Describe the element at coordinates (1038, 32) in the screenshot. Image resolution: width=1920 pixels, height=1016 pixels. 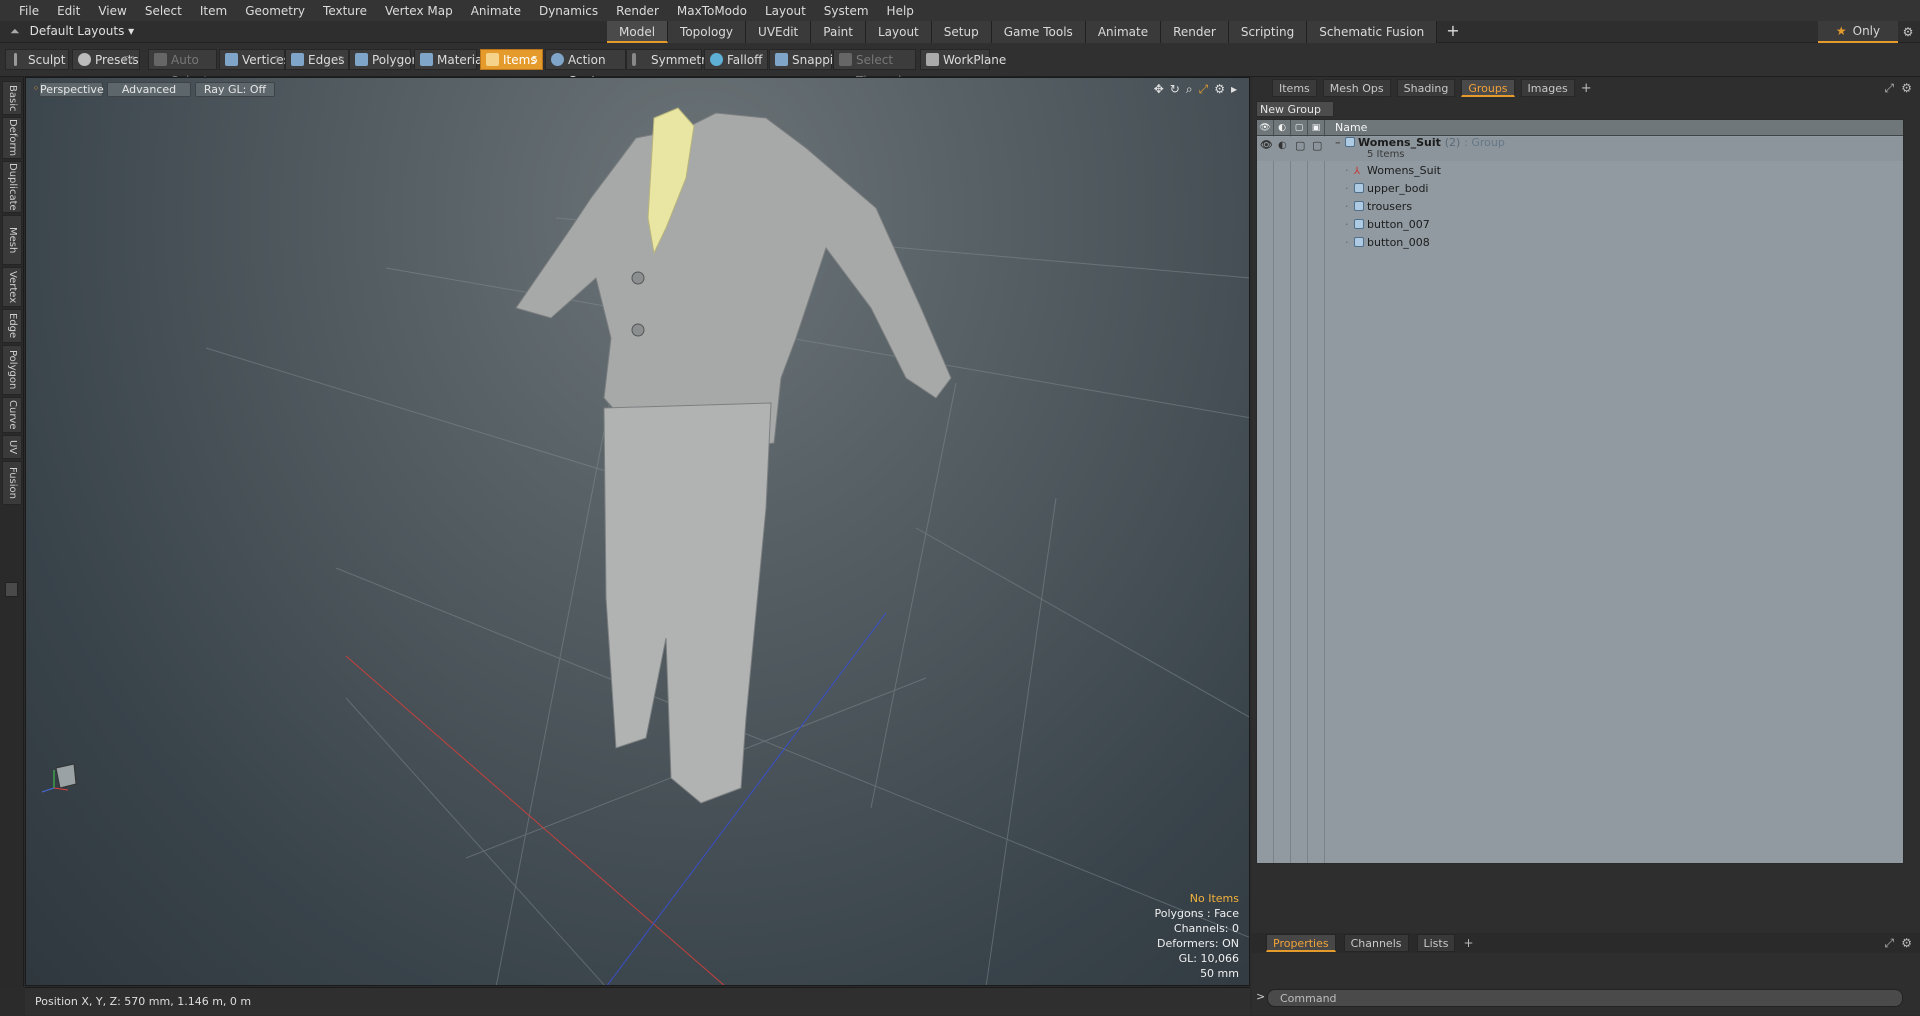
I see `tab-game-tools: Game Tools` at that location.